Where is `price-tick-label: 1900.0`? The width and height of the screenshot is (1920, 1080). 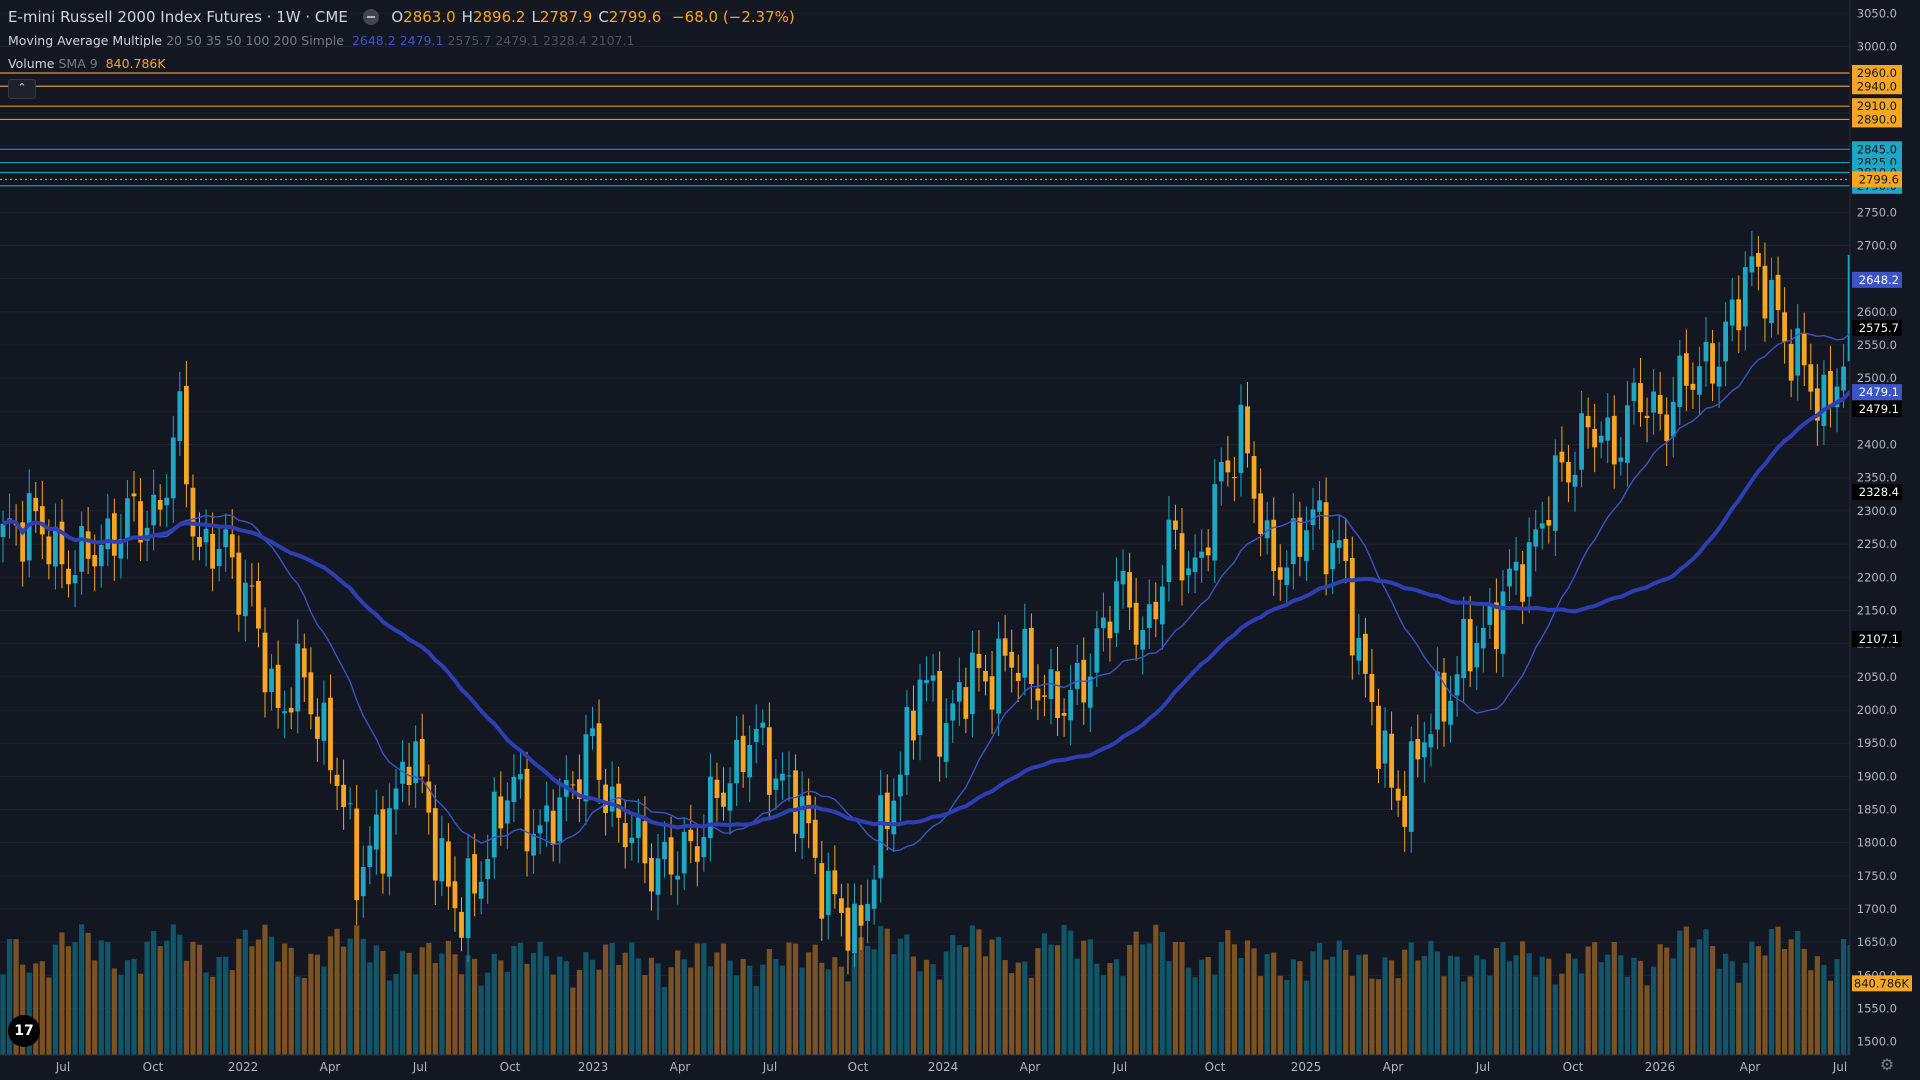 price-tick-label: 1900.0 is located at coordinates (1877, 776).